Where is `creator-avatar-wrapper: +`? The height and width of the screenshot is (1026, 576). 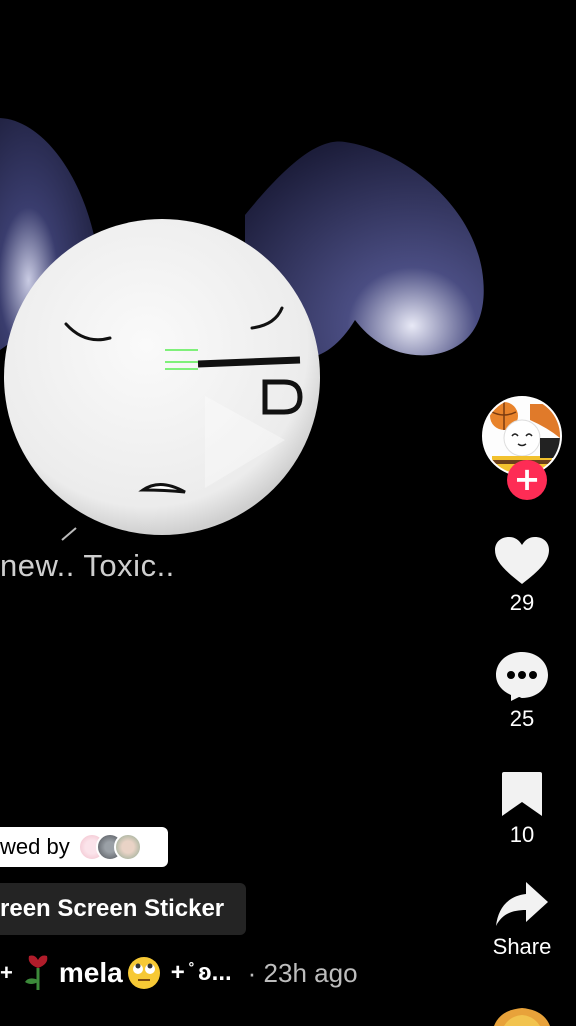
creator-avatar-wrapper: + is located at coordinates (523, 448).